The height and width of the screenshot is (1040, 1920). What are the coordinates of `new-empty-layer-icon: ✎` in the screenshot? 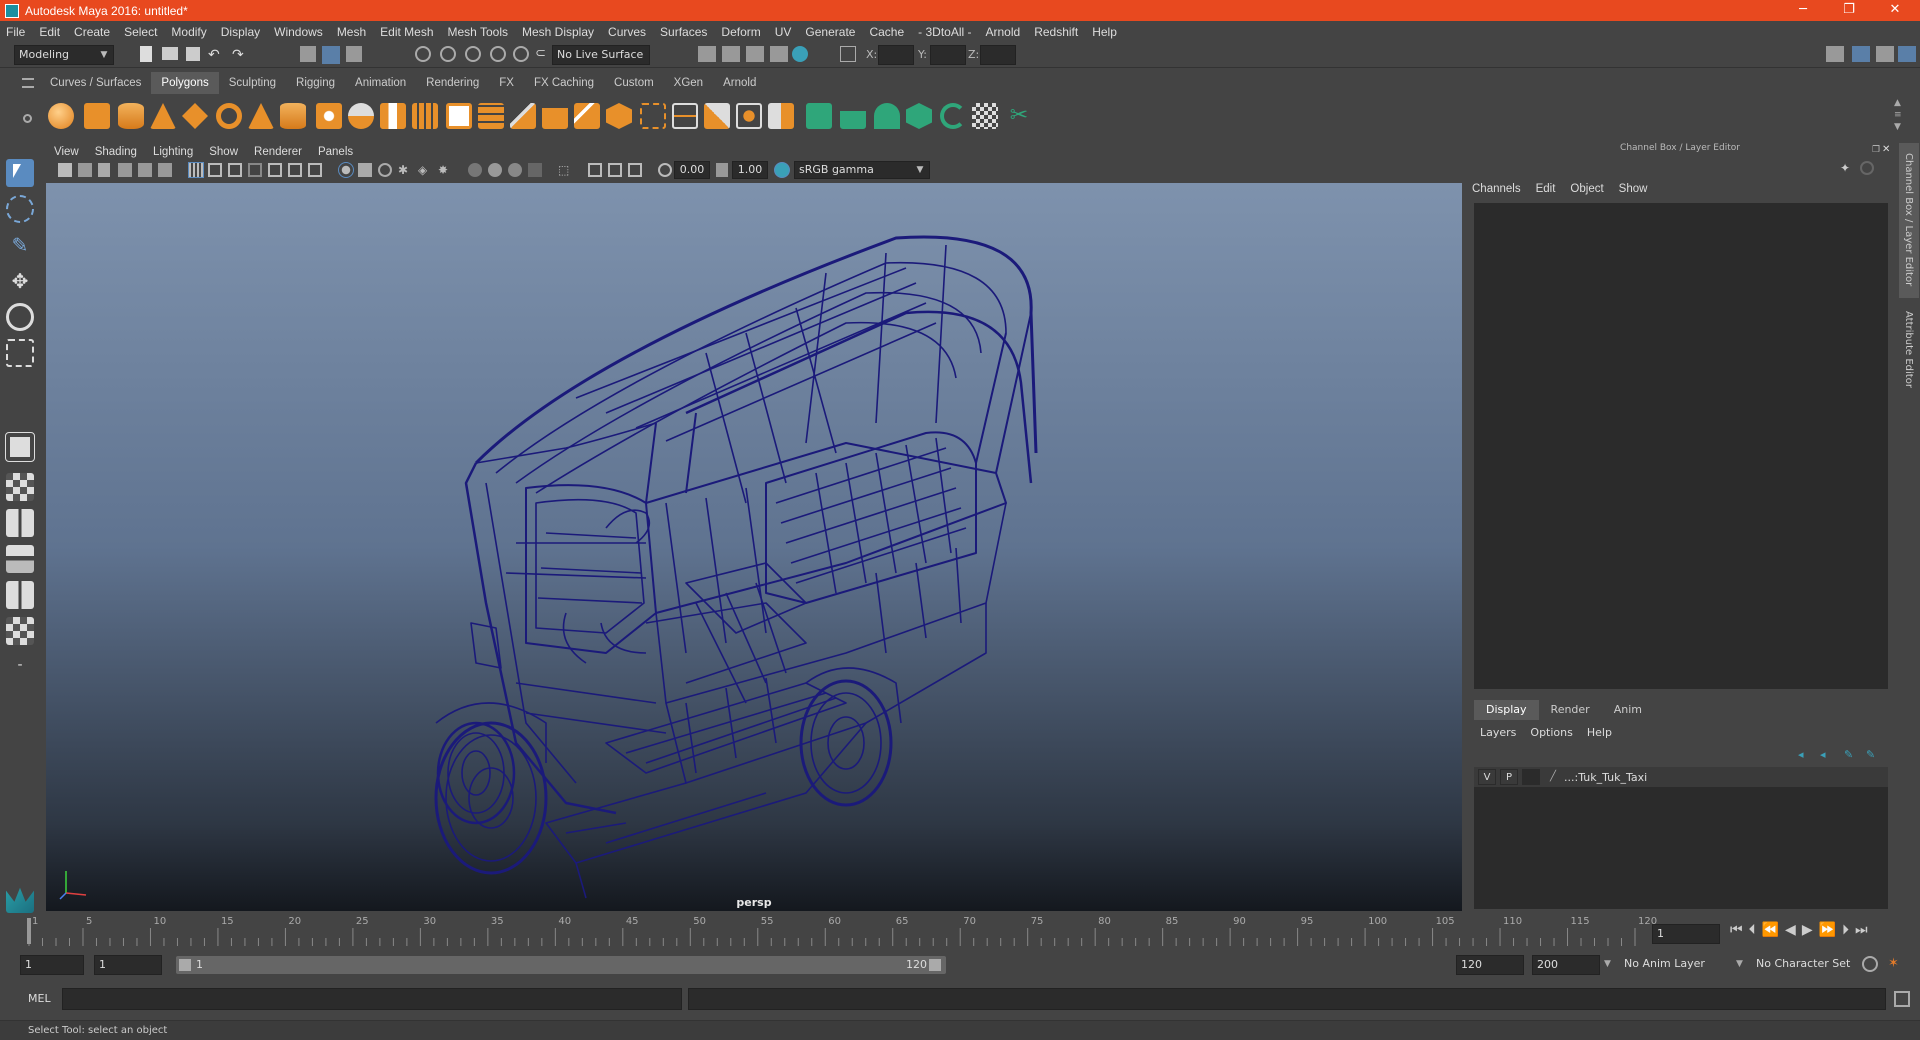 It's located at (1848, 754).